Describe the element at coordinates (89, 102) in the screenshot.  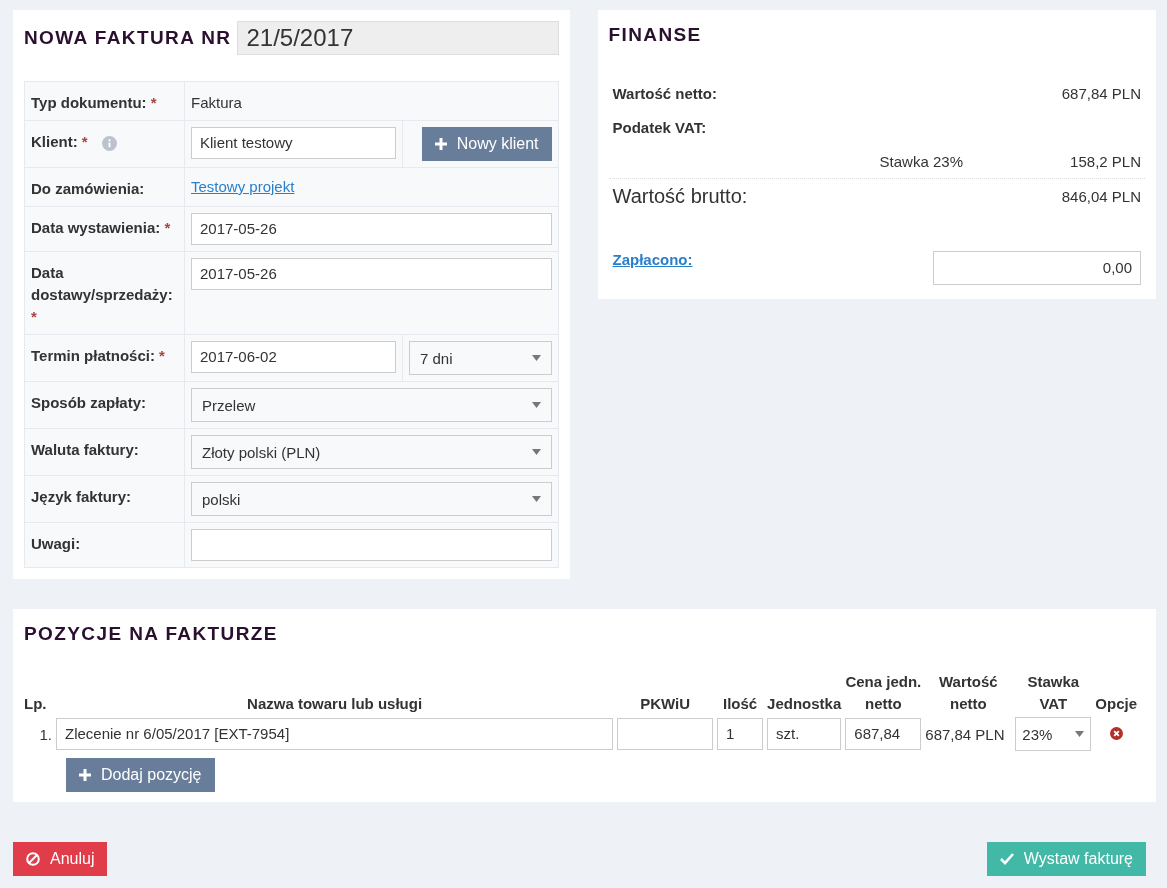
I see `field-label: Typ dokumentu:` at that location.